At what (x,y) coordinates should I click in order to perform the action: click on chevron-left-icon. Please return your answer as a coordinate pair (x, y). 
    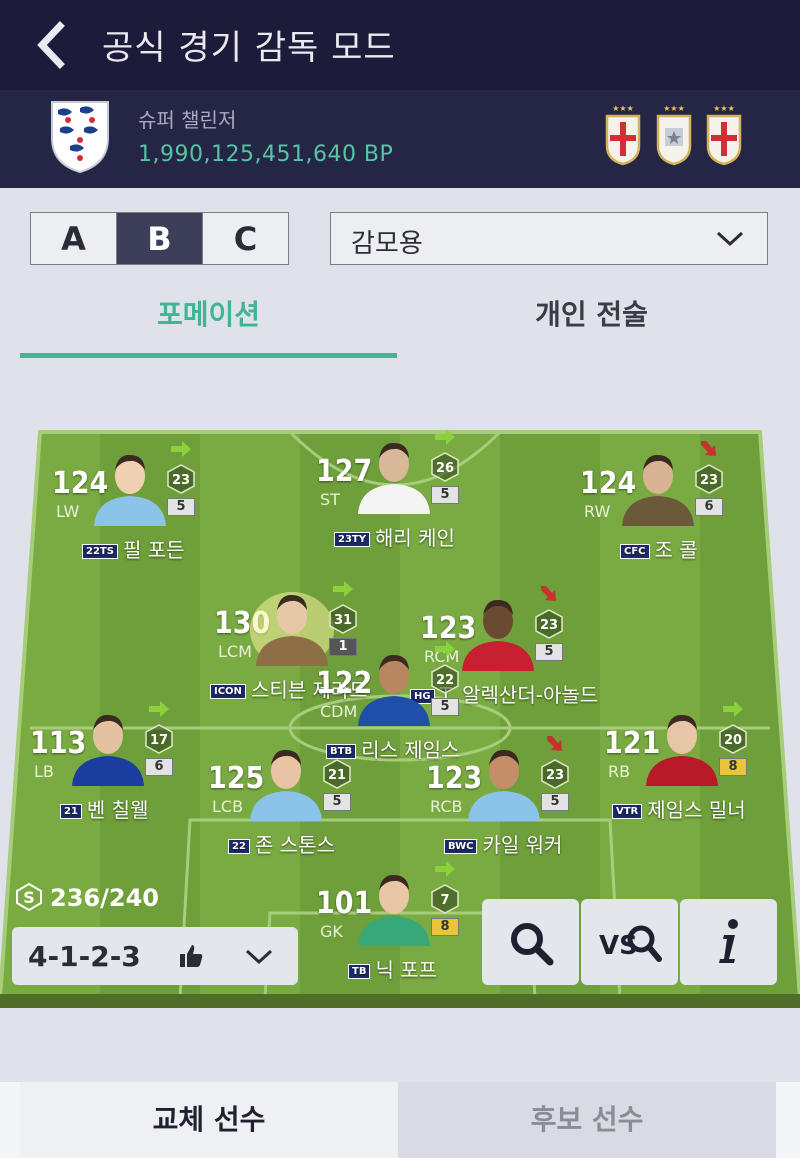
    Looking at the image, I should click on (51, 45).